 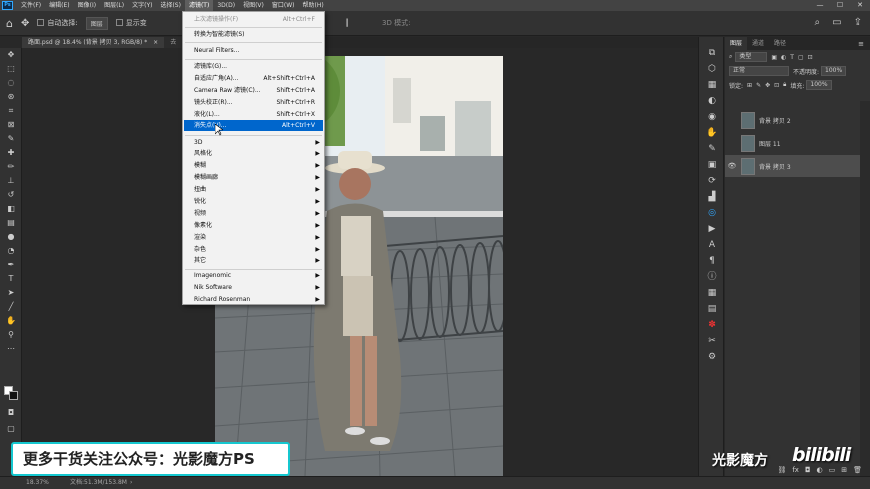 I want to click on filter-shape-icon: ▢, so click(x=801, y=57).